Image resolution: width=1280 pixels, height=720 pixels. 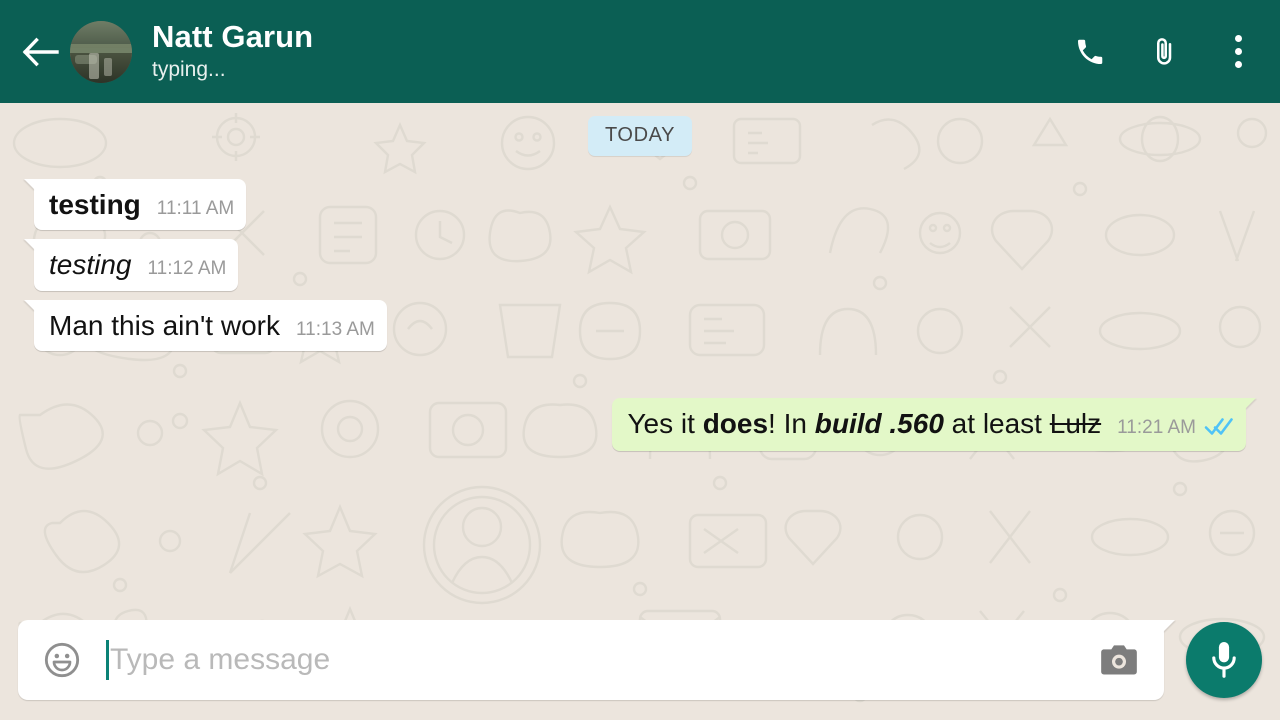 I want to click on header-actions, so click(x=1164, y=52).